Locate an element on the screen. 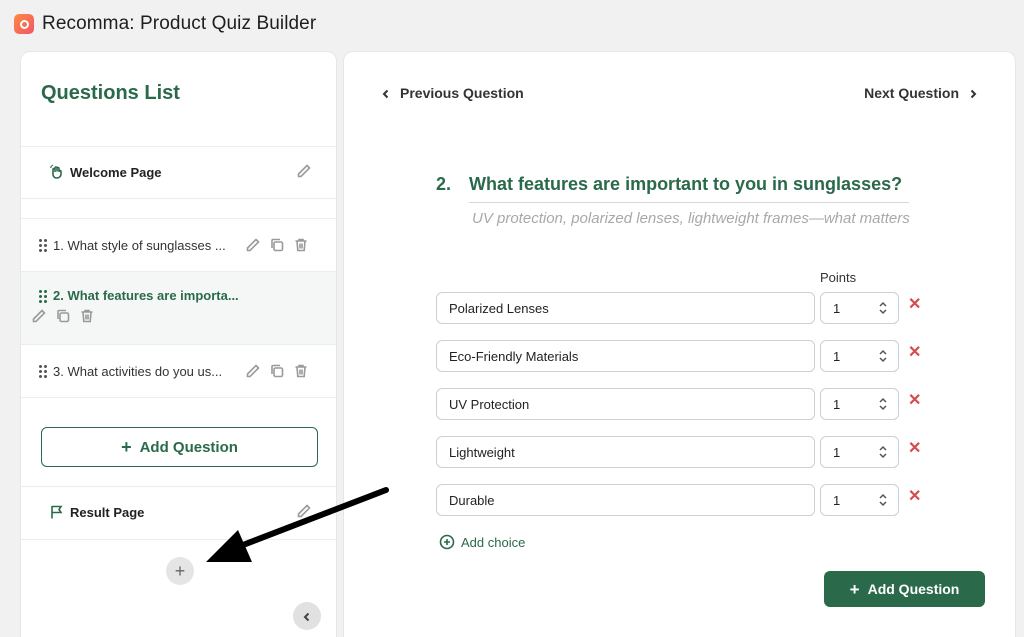  next-question-label: Next Question is located at coordinates (911, 93).